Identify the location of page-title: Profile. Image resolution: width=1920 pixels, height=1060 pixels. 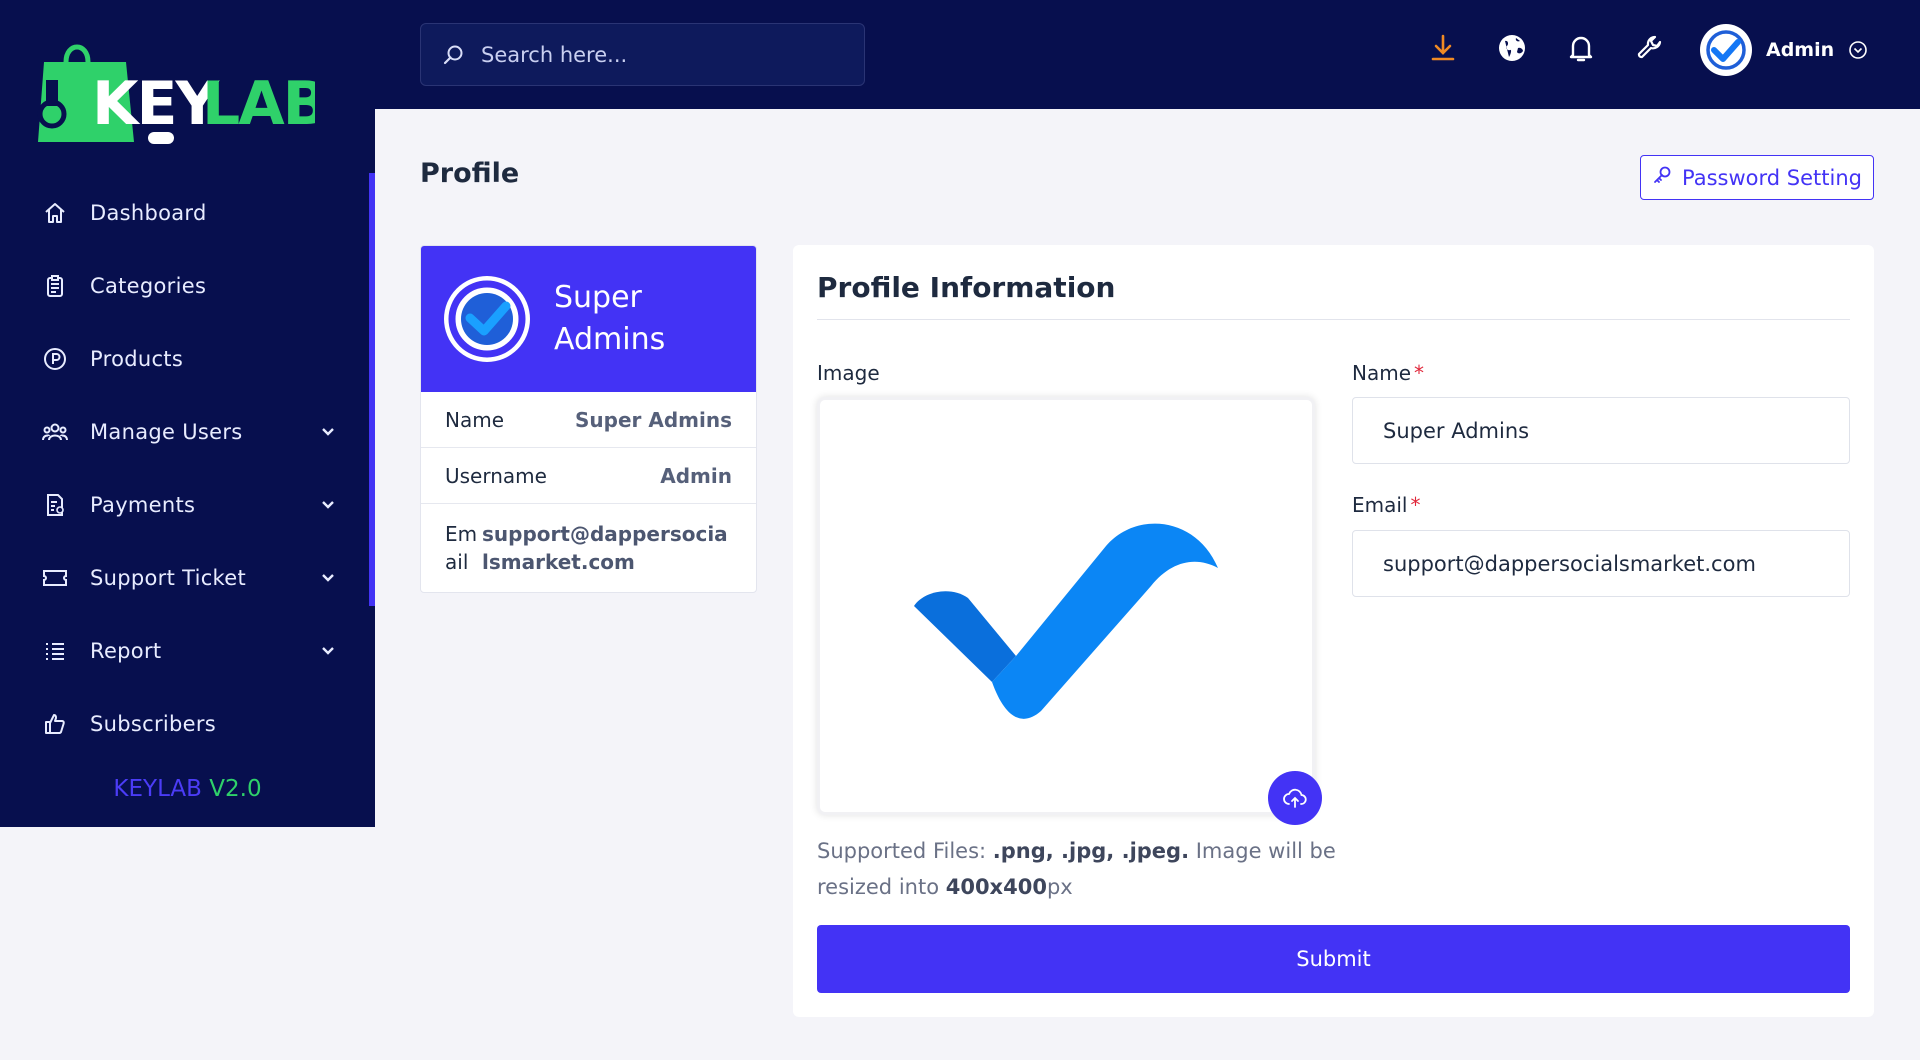
(470, 173).